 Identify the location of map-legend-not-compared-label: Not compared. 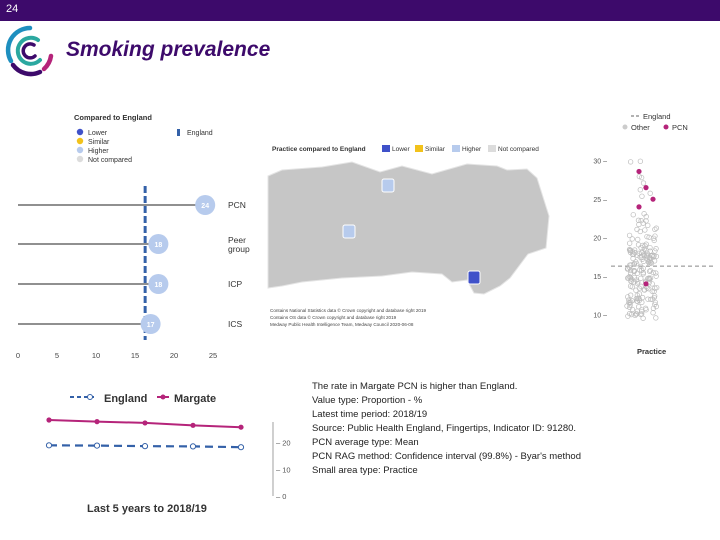
(518, 149).